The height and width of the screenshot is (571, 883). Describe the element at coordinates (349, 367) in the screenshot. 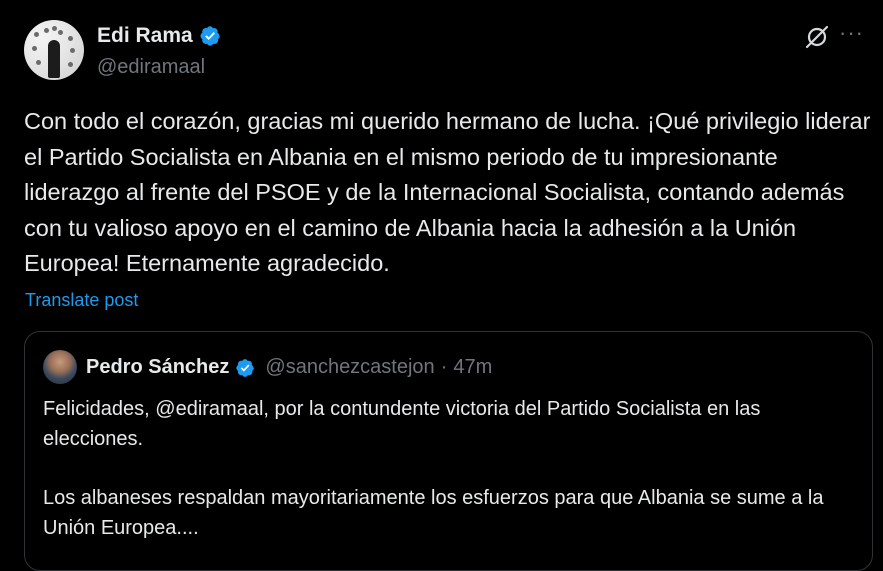

I see `quoted-author-handle: @sanchezcastejon` at that location.